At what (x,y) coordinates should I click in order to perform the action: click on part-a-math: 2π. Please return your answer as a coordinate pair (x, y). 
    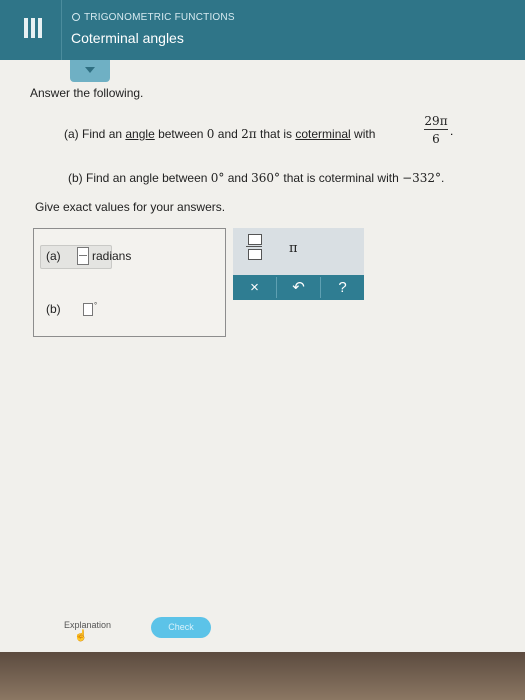
    Looking at the image, I should click on (249, 134).